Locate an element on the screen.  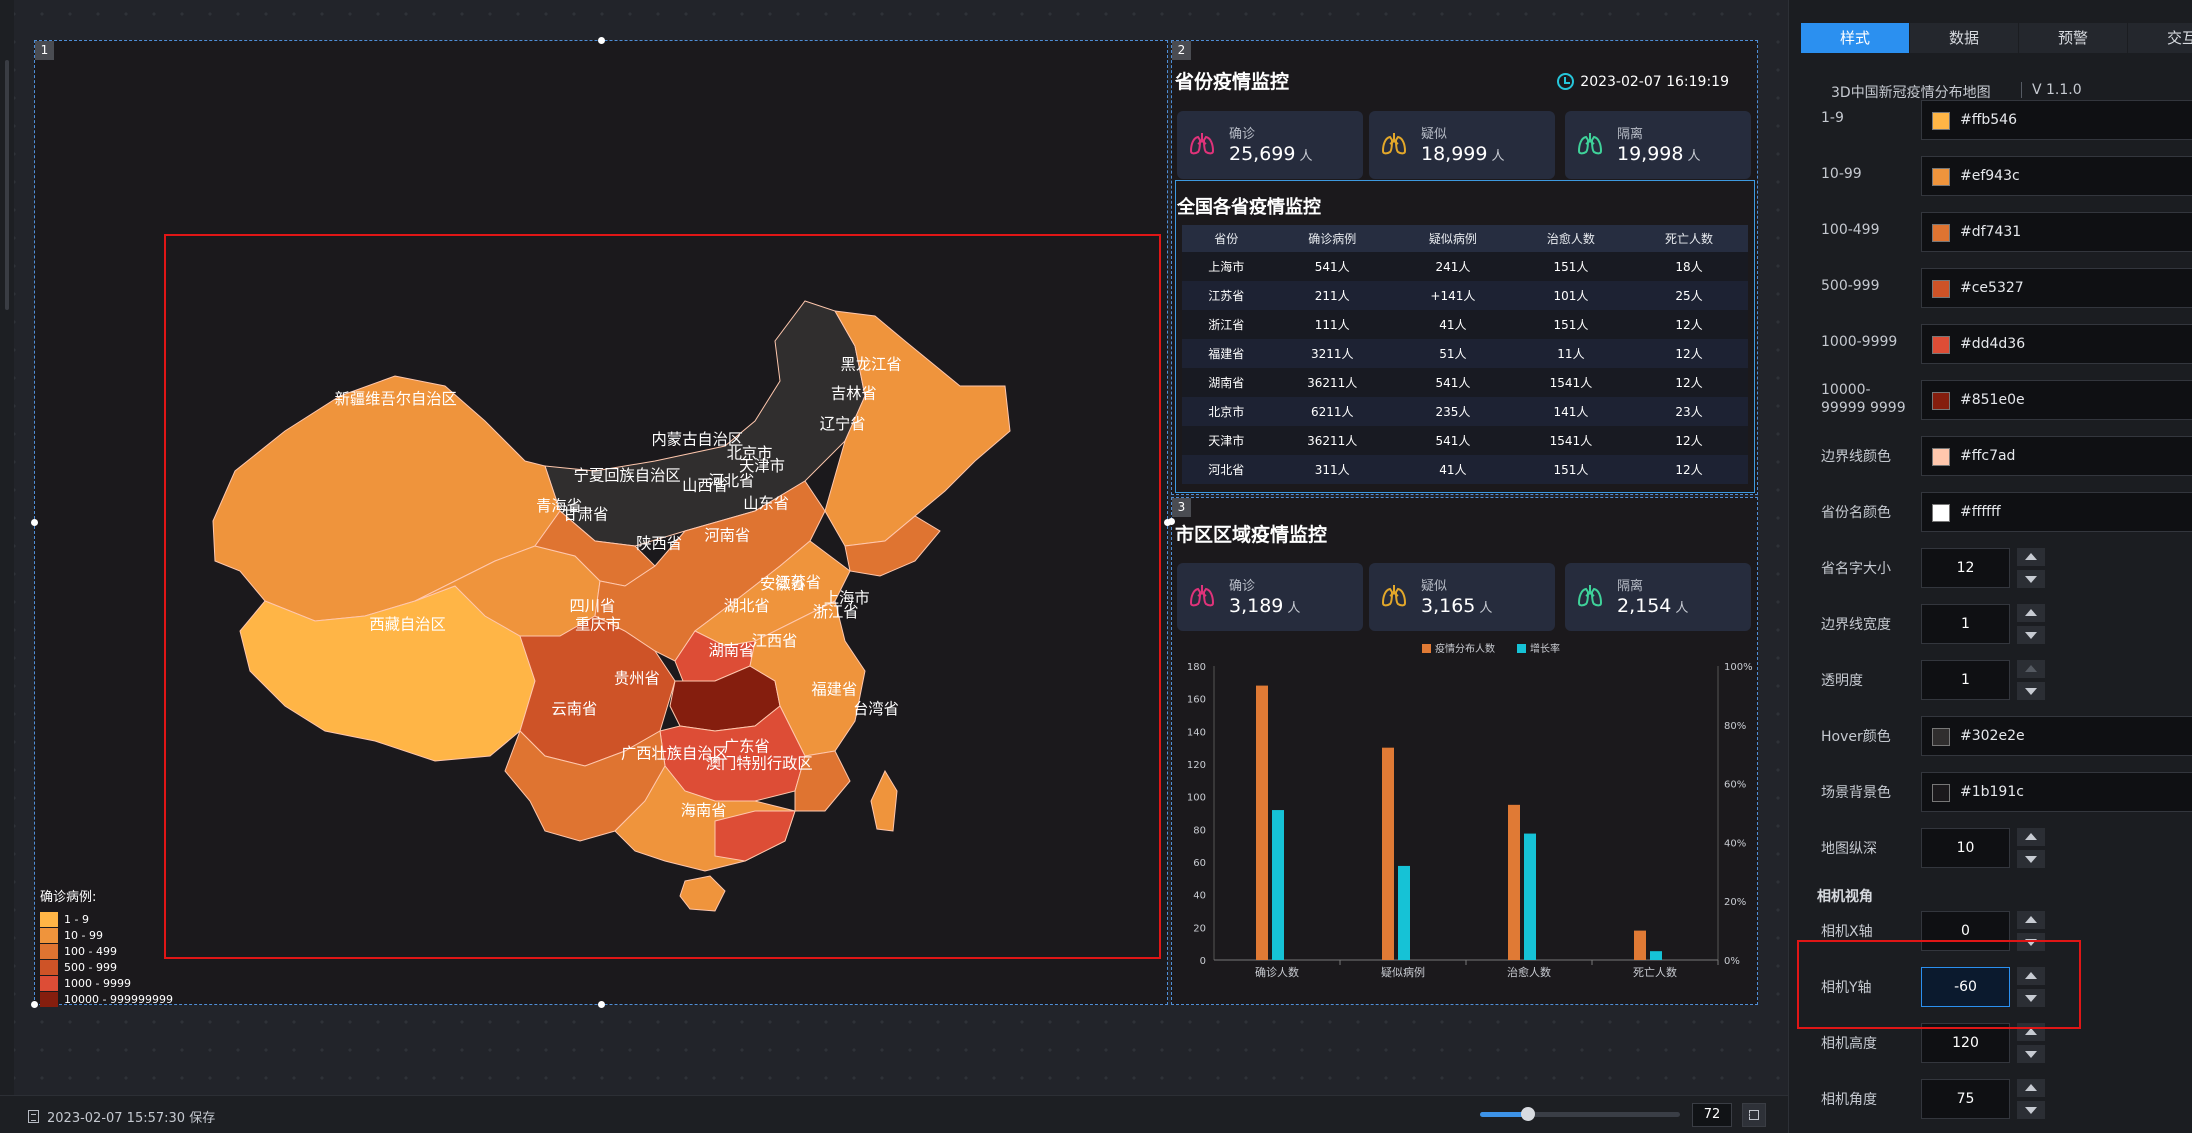
table-cell: 北京市 is located at coordinates (1226, 411).